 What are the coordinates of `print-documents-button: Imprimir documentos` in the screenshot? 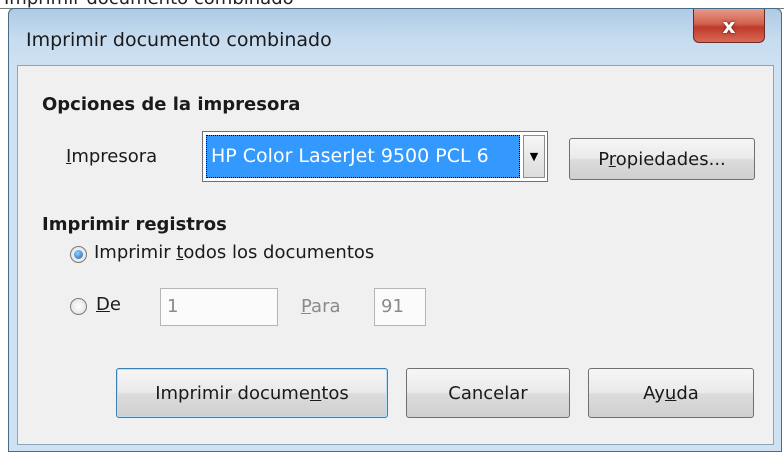 It's located at (252, 393).